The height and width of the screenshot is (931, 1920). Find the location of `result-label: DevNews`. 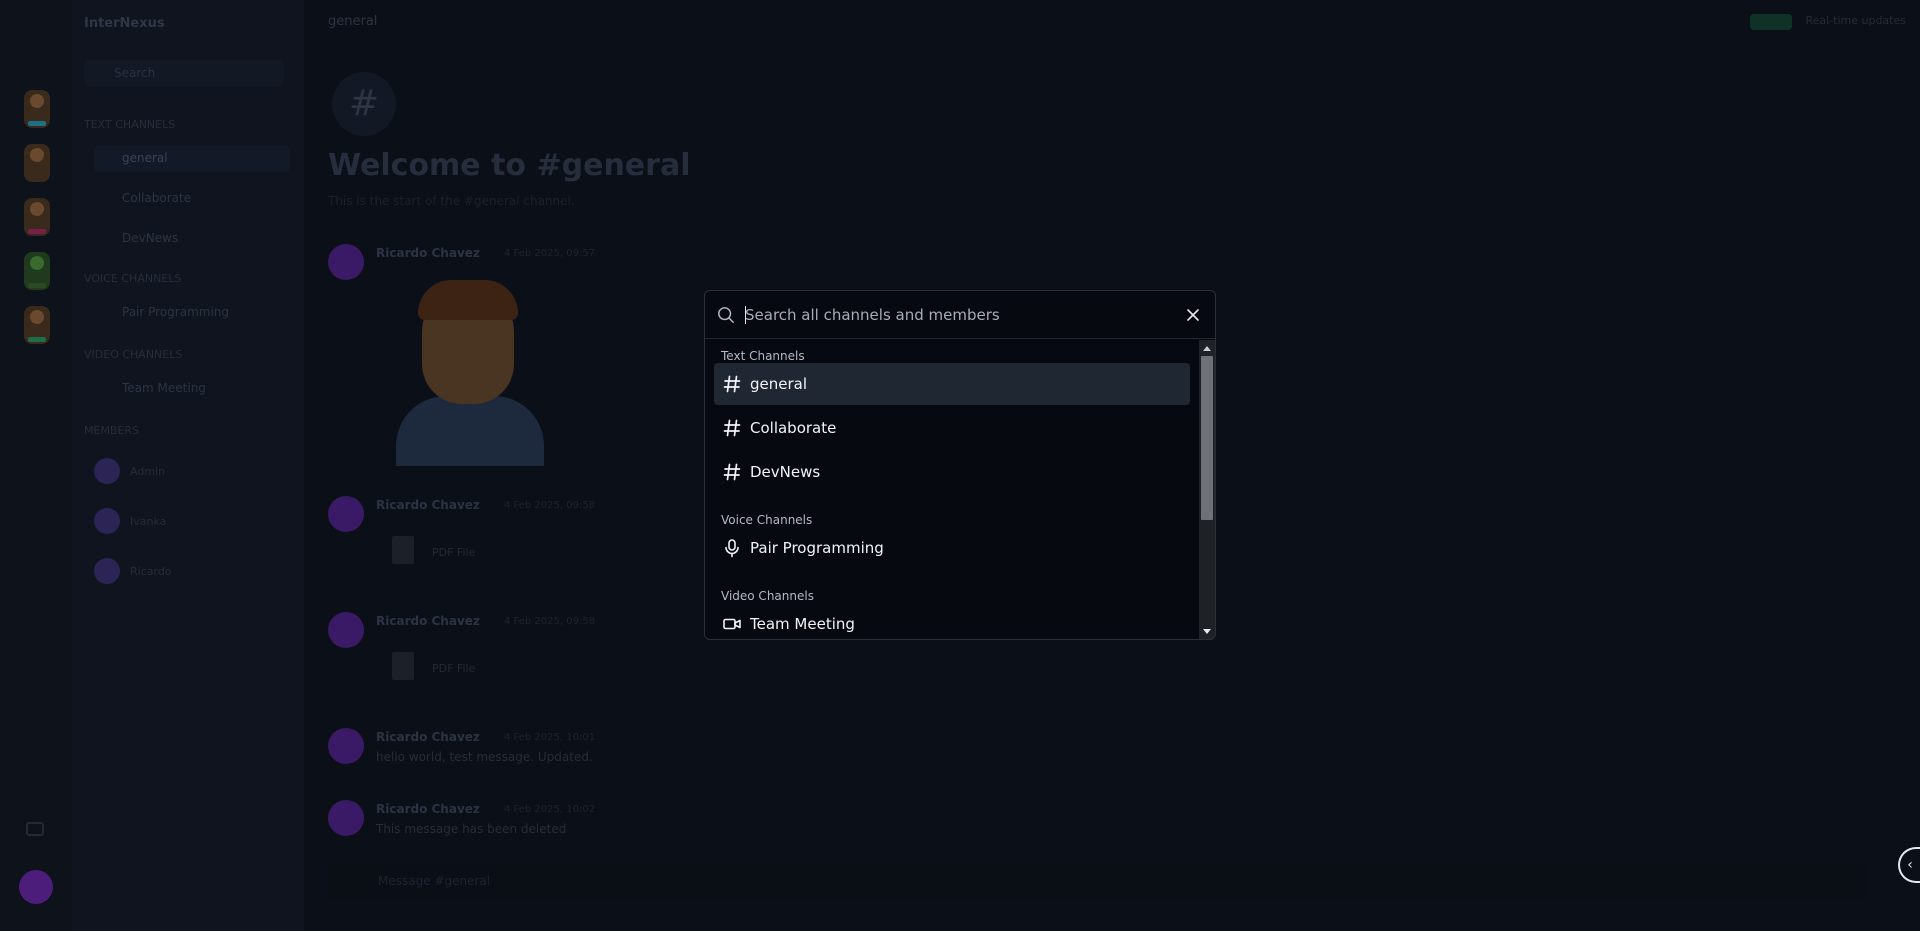

result-label: DevNews is located at coordinates (785, 472).